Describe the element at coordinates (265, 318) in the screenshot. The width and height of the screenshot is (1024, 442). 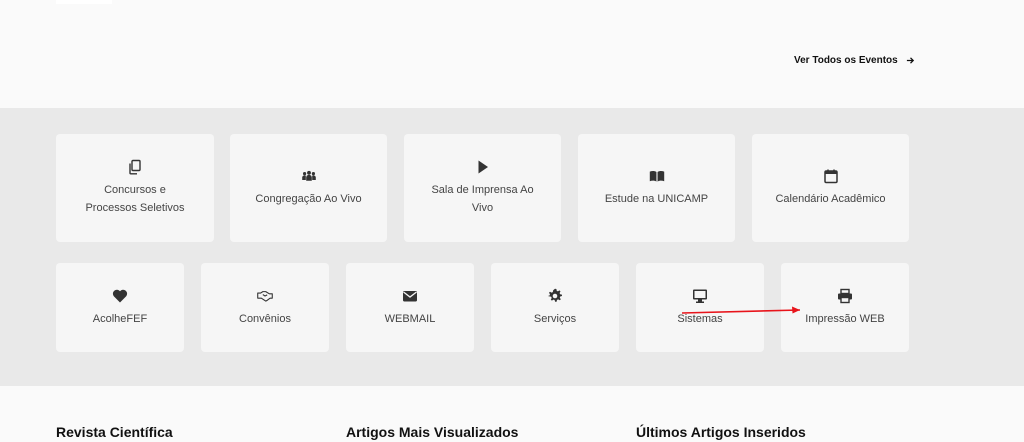
I see `tile-label: Convênios` at that location.